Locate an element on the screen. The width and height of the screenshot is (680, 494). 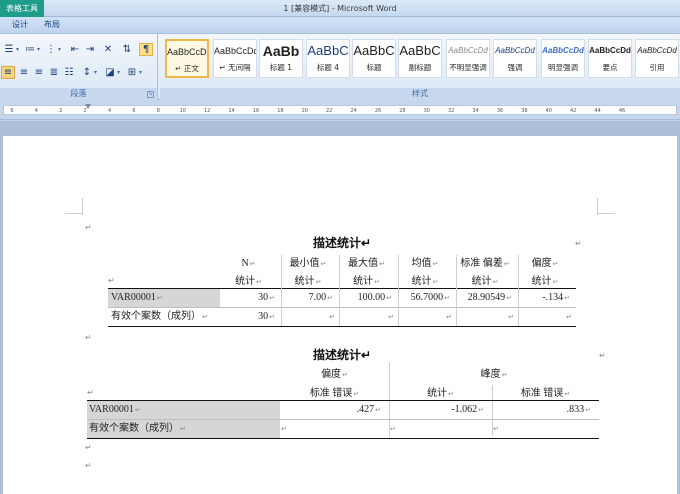
ruler-tick-label: 8 is located at coordinates (158, 111).